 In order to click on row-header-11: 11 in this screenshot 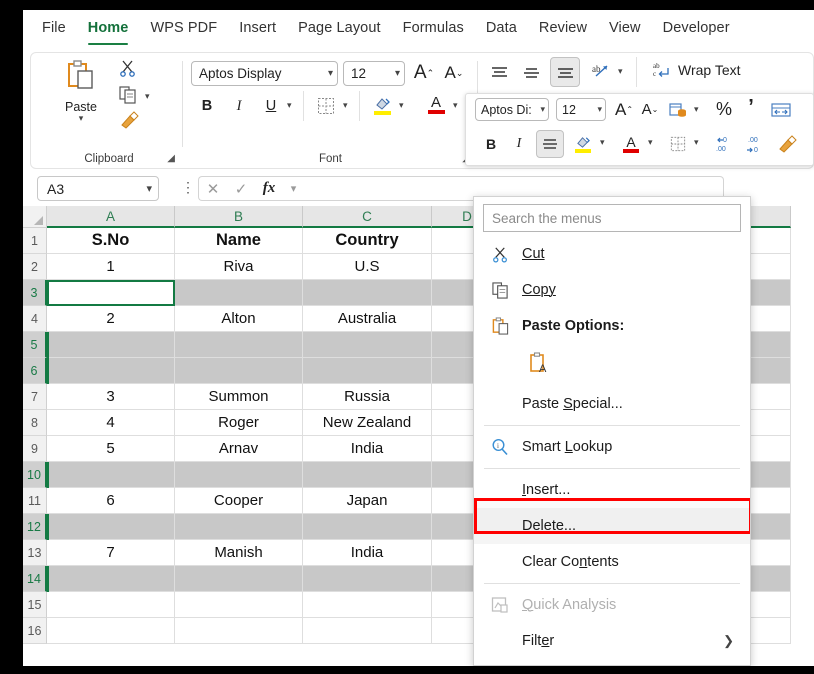, I will do `click(35, 501)`.